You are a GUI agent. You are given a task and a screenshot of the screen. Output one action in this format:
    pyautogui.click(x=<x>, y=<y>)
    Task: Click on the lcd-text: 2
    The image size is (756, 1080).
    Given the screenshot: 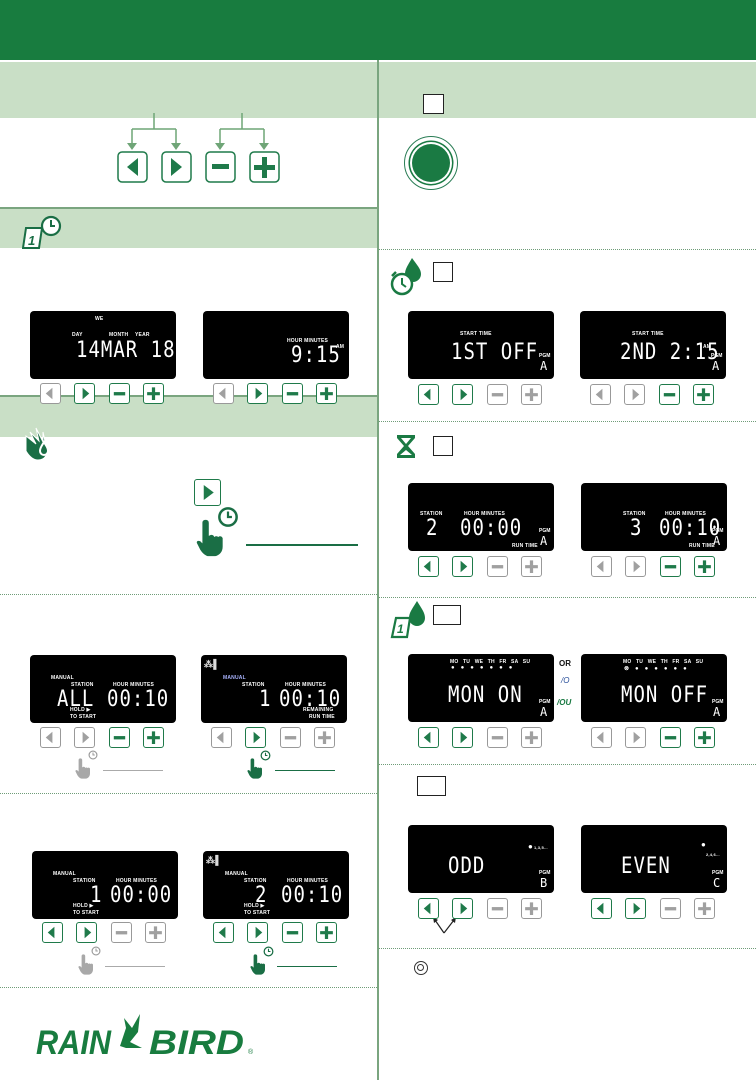 What is the action you would take?
    pyautogui.click(x=432, y=528)
    